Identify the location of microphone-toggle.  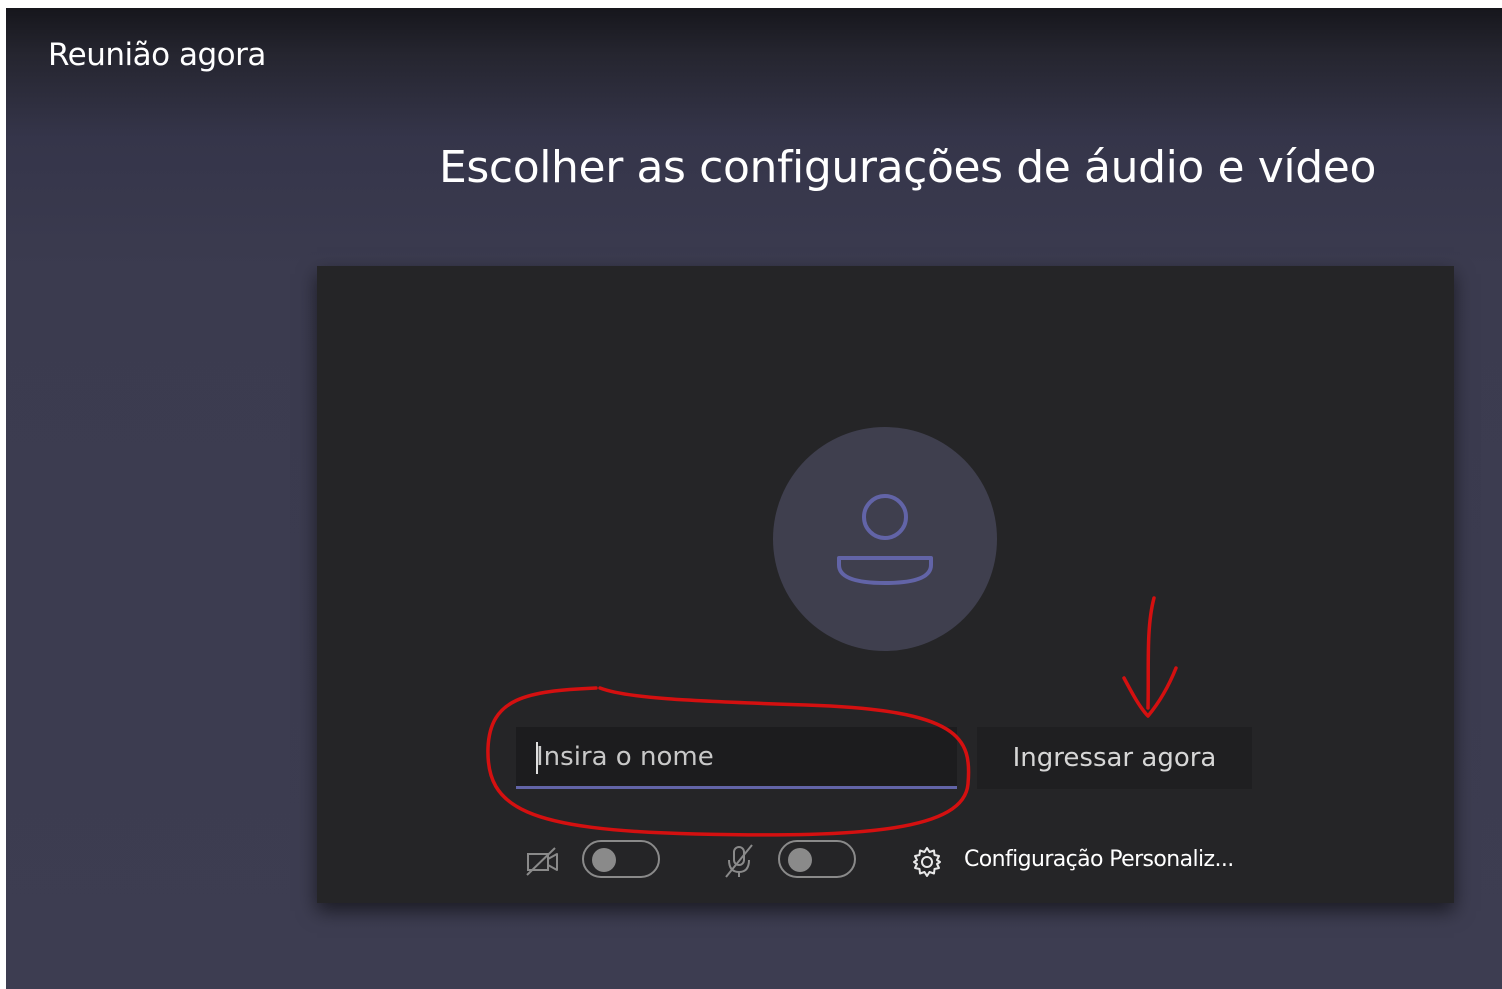
(817, 859).